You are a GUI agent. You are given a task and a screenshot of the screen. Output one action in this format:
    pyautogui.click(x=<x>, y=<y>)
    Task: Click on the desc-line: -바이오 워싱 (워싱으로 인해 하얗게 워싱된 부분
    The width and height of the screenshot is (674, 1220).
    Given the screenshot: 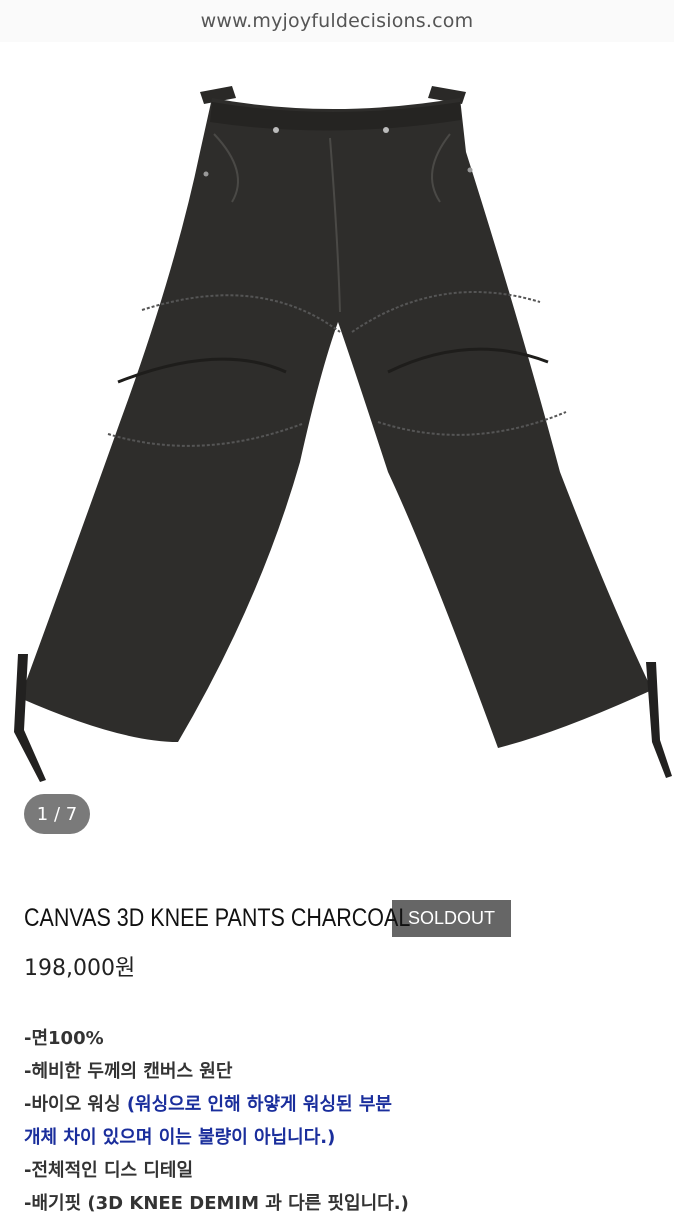 What is the action you would take?
    pyautogui.click(x=339, y=1104)
    